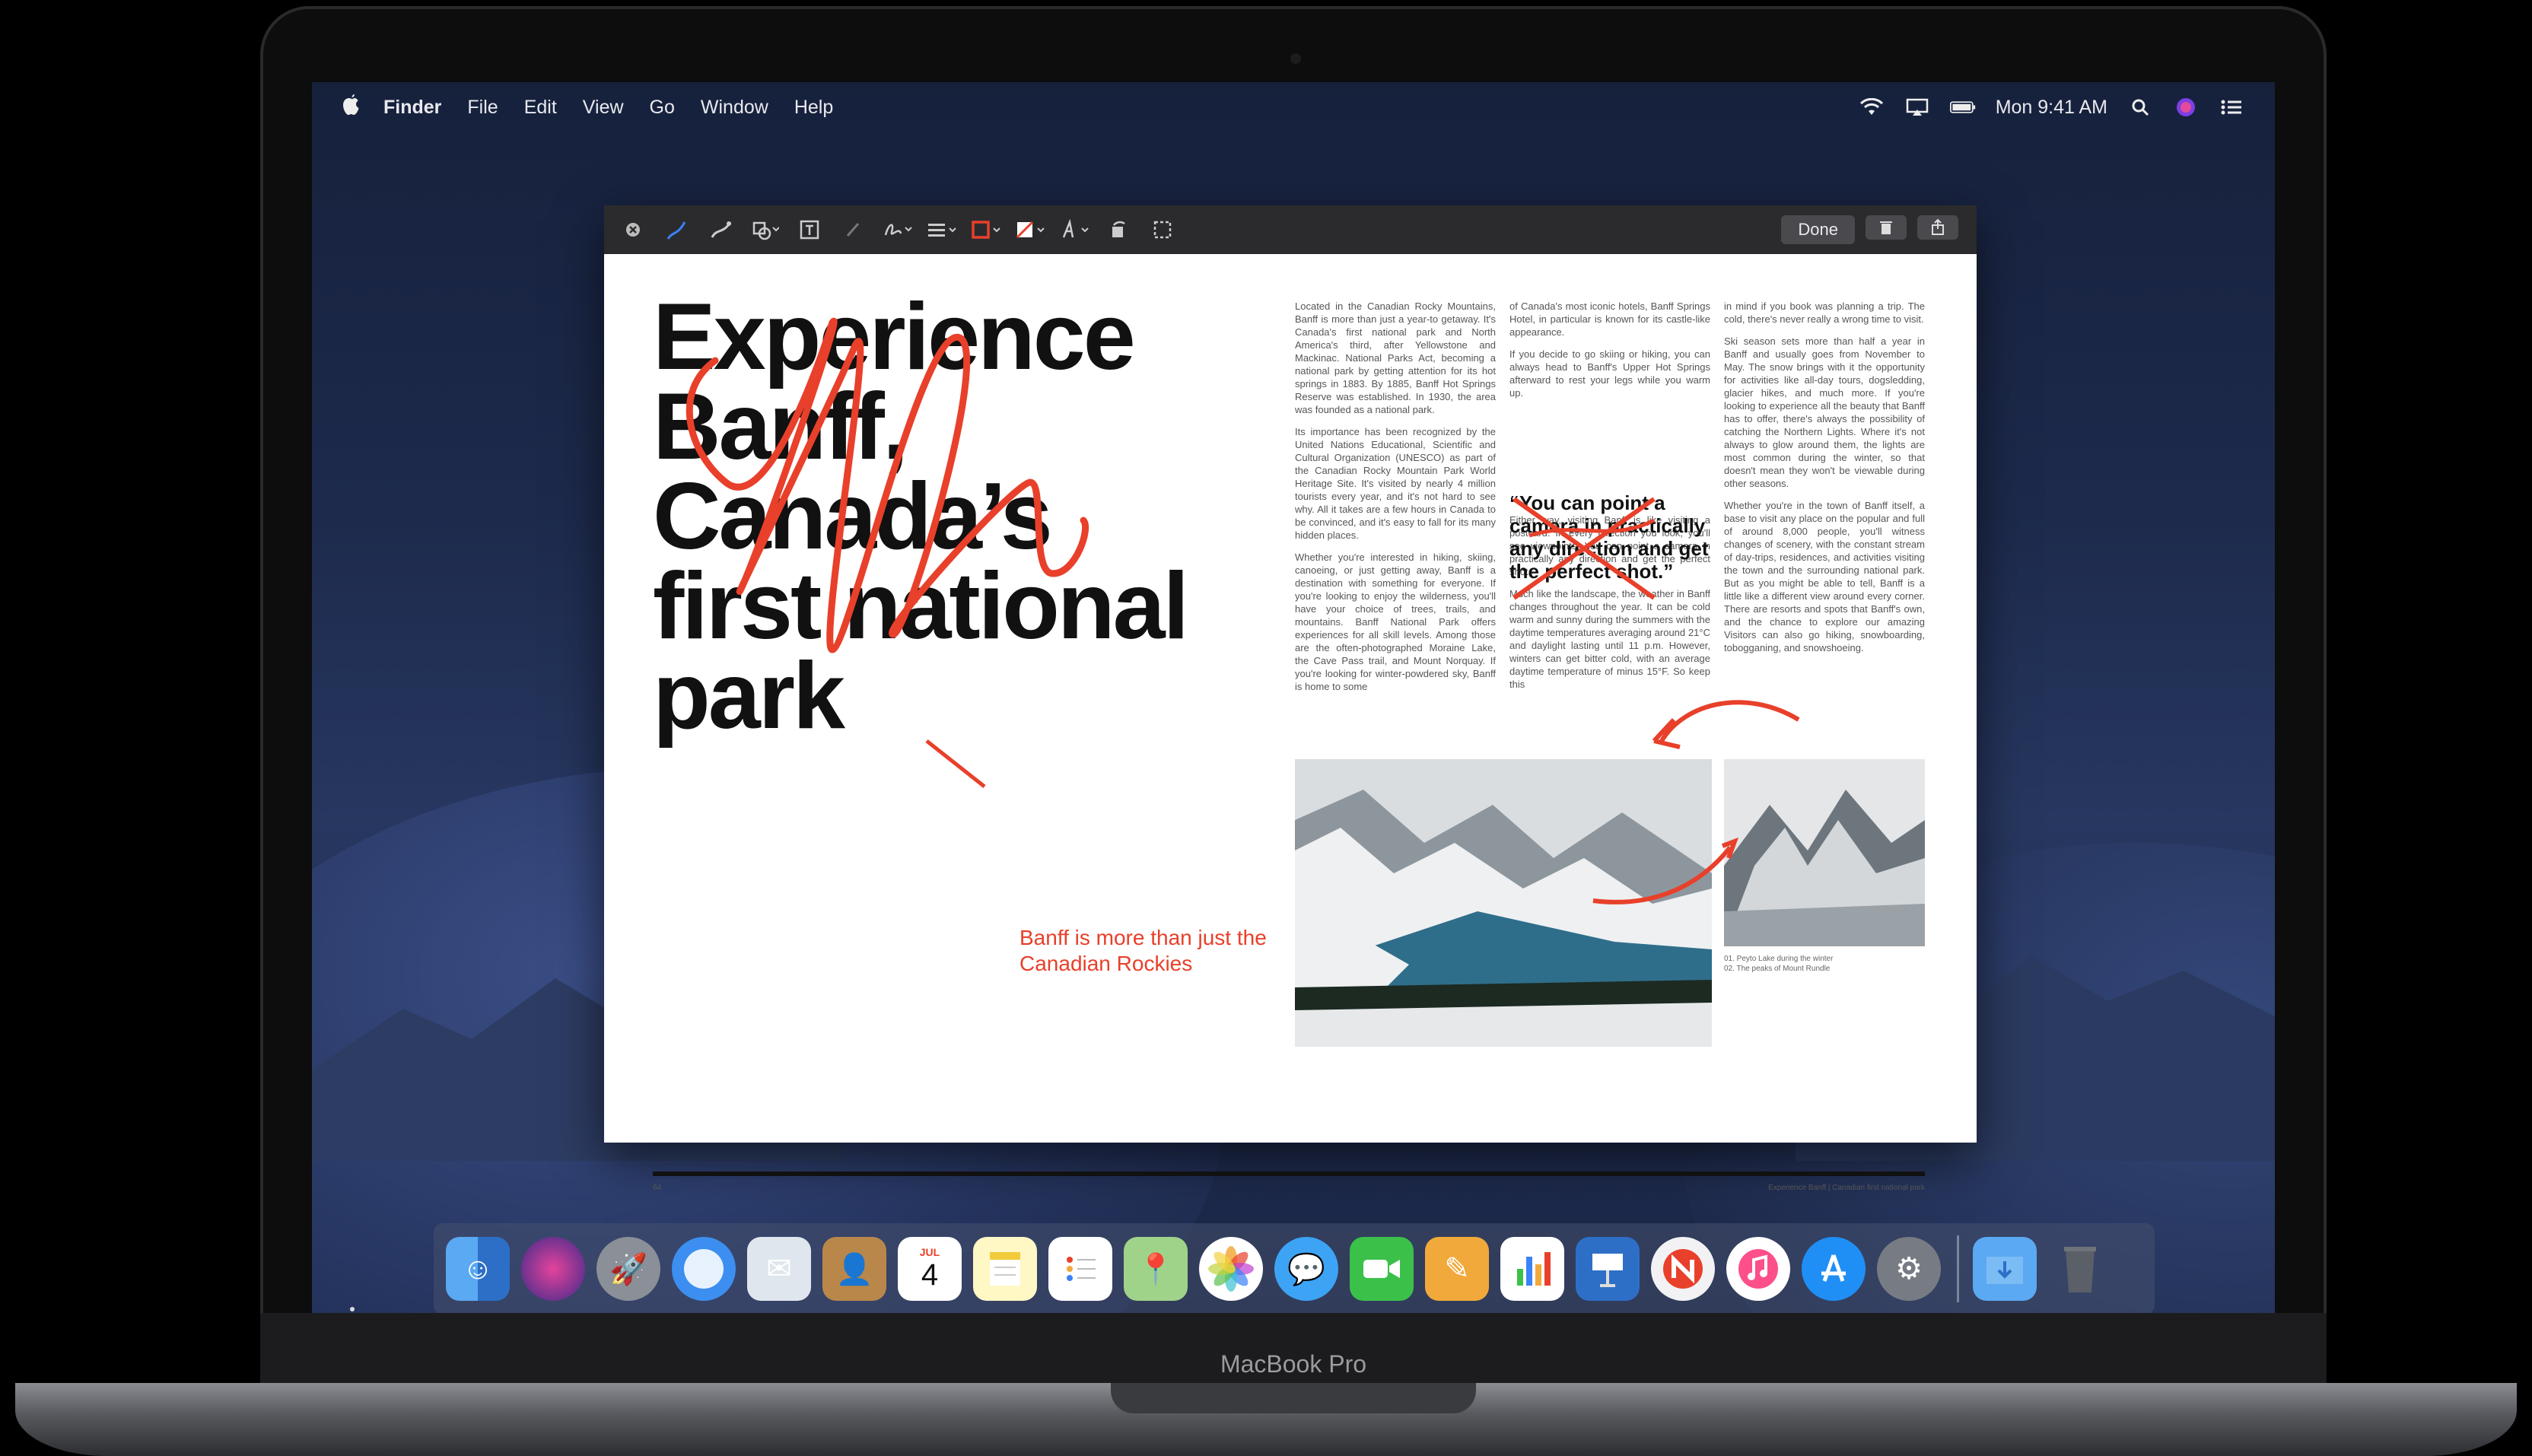  I want to click on dock-numbers-icon, so click(1532, 1269).